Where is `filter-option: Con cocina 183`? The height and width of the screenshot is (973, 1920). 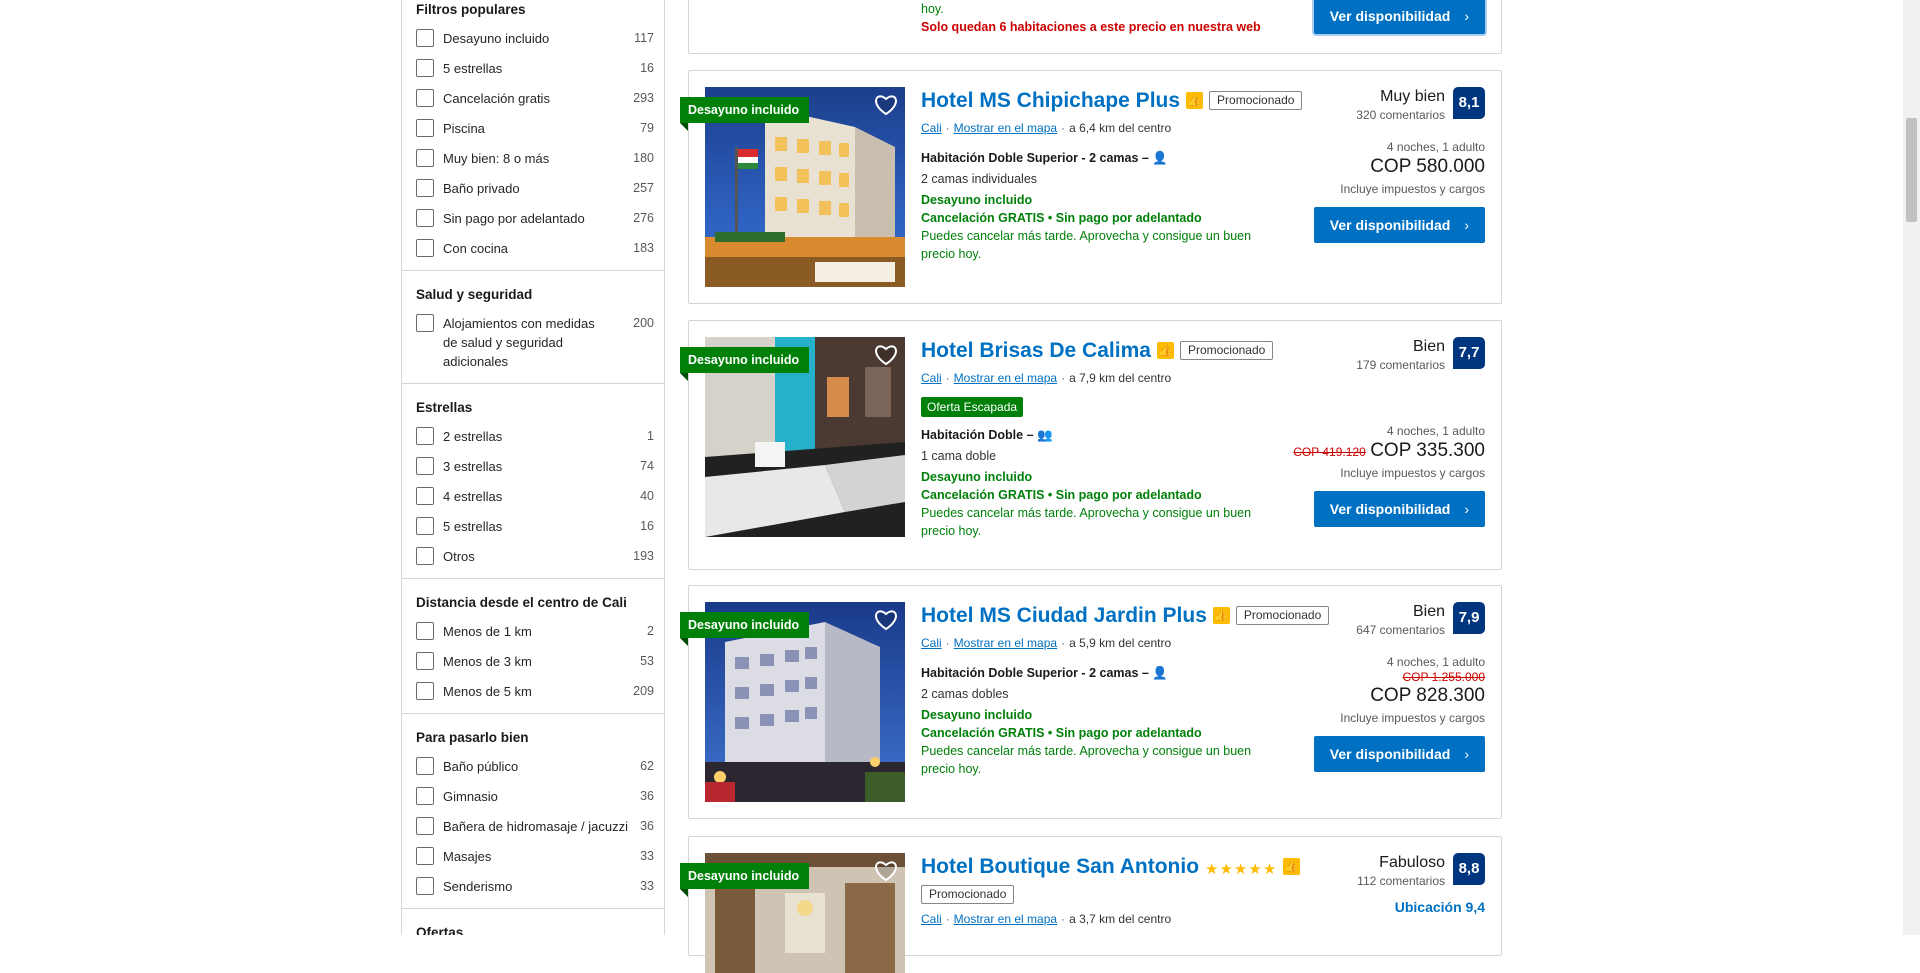 filter-option: Con cocina 183 is located at coordinates (535, 248).